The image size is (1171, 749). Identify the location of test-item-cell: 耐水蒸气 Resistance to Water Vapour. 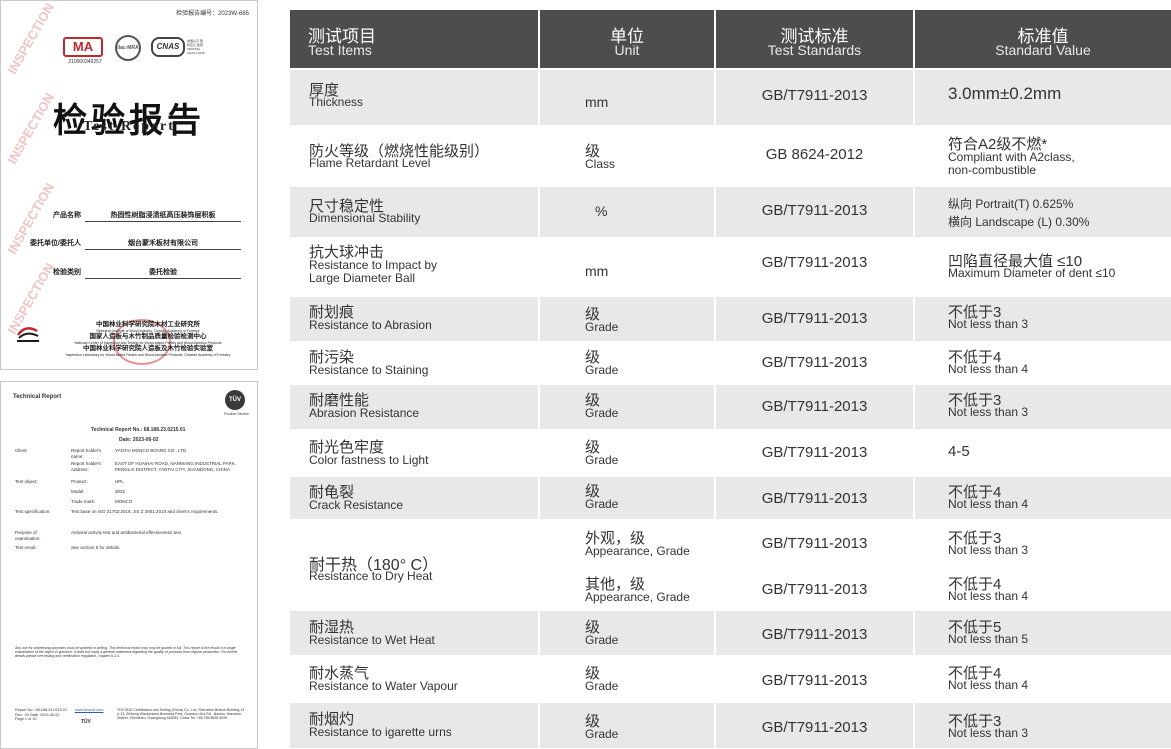
(414, 679).